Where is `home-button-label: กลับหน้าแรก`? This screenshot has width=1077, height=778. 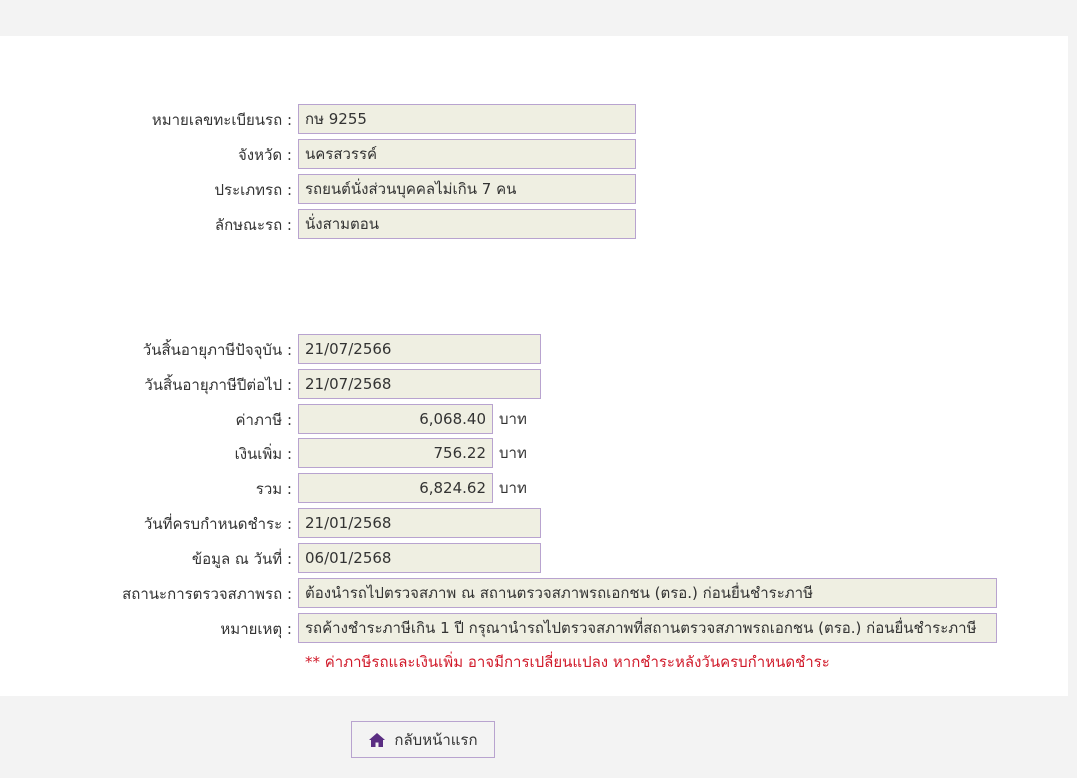 home-button-label: กลับหน้าแรก is located at coordinates (436, 739).